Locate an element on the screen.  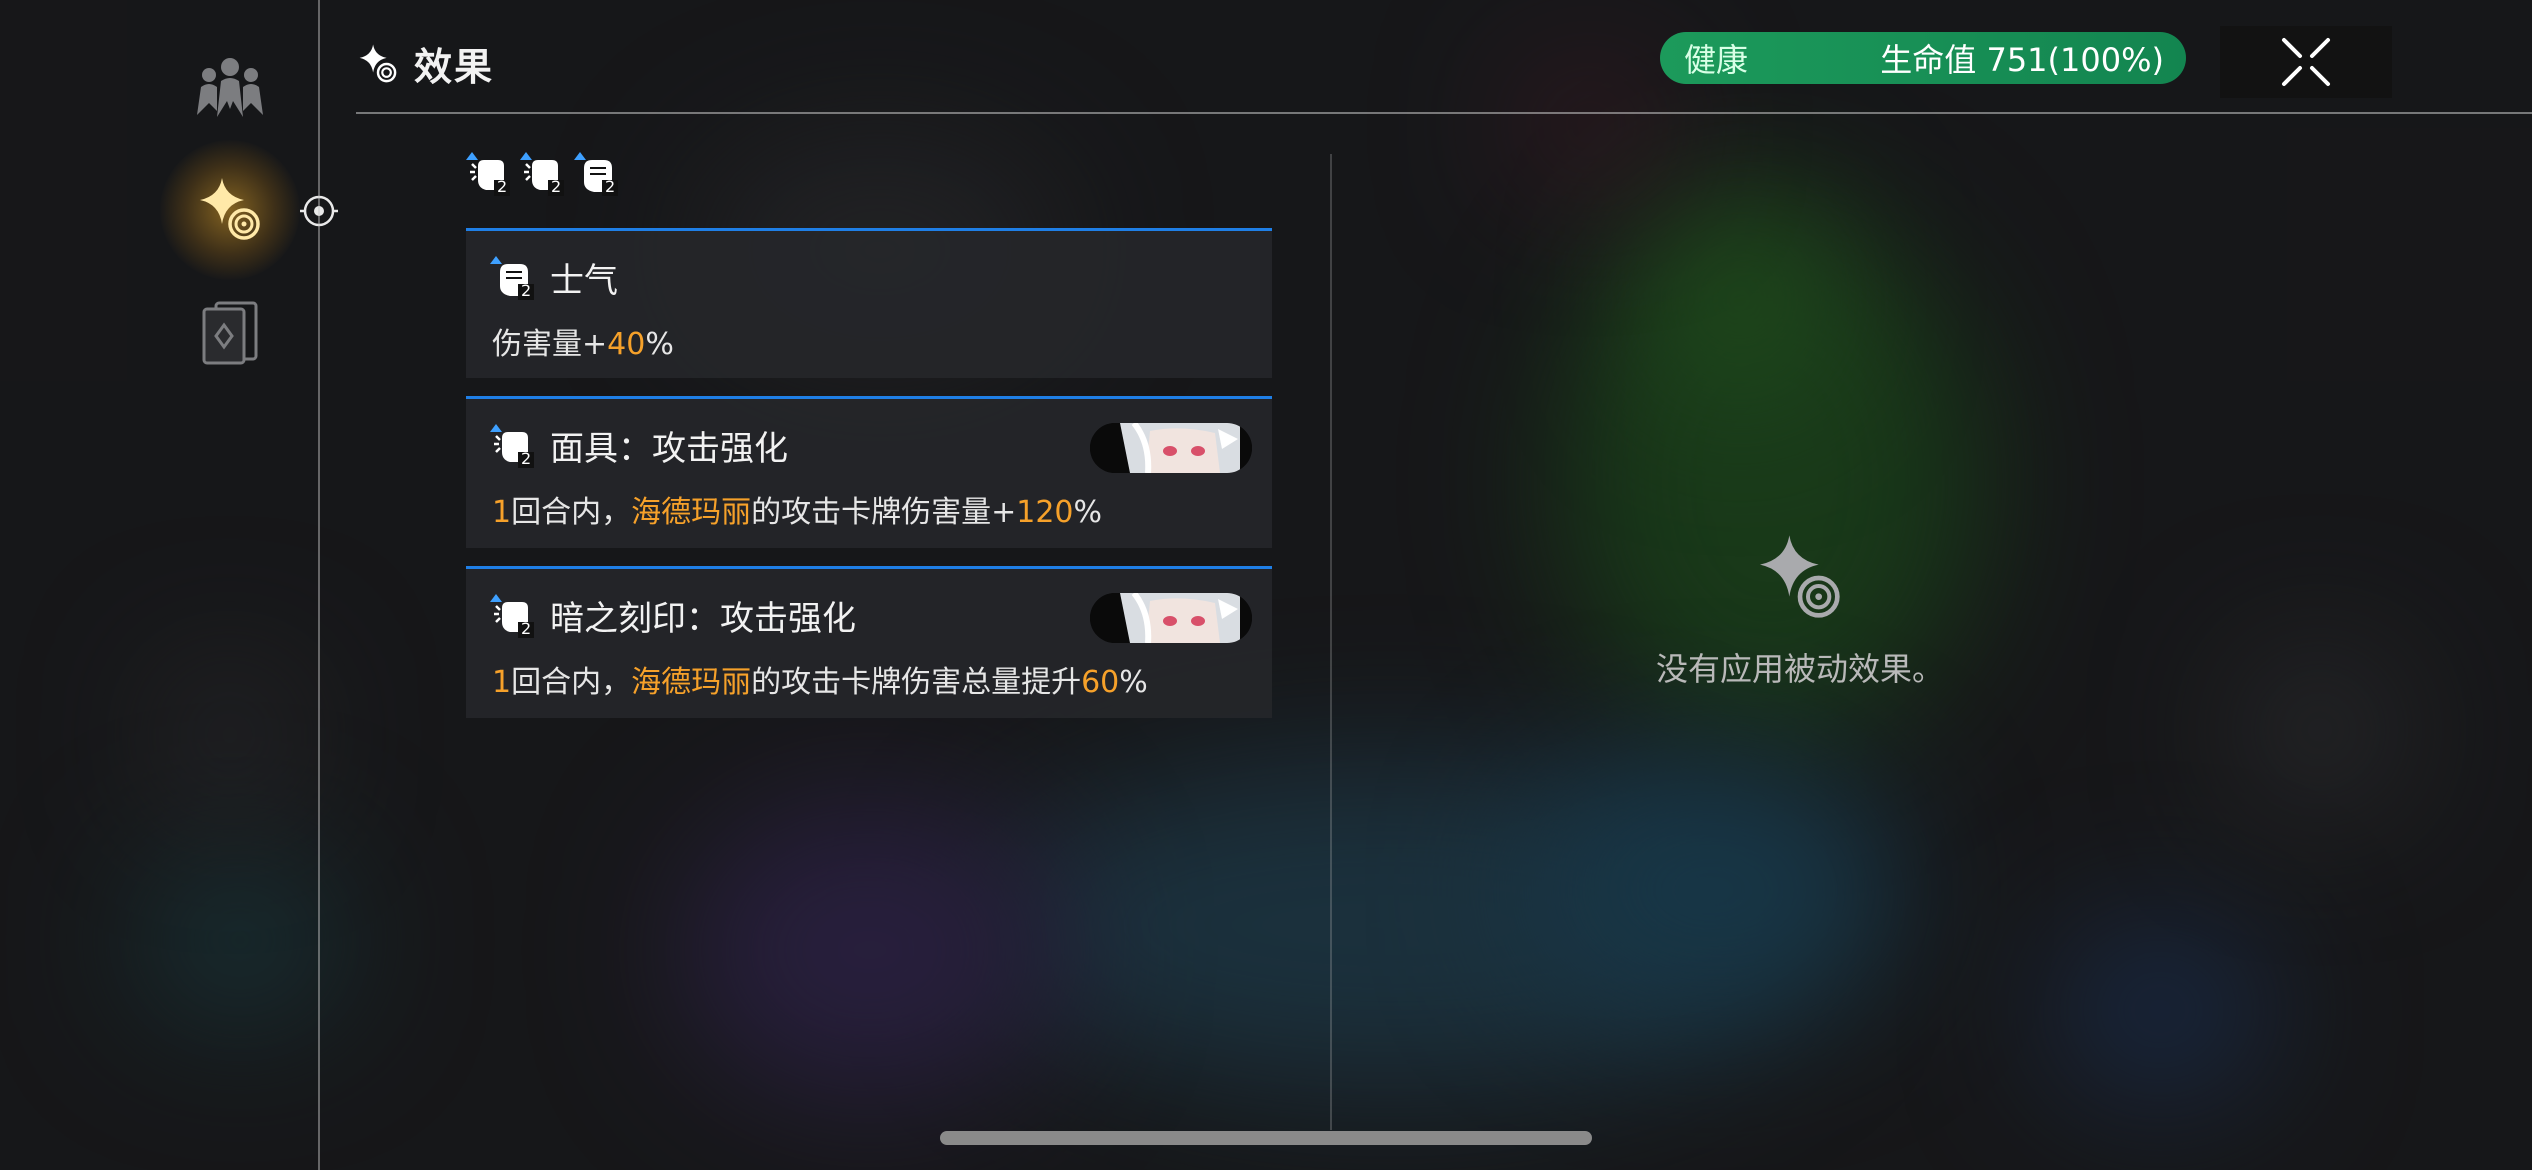
page-title-text: 效果 is located at coordinates (454, 67).